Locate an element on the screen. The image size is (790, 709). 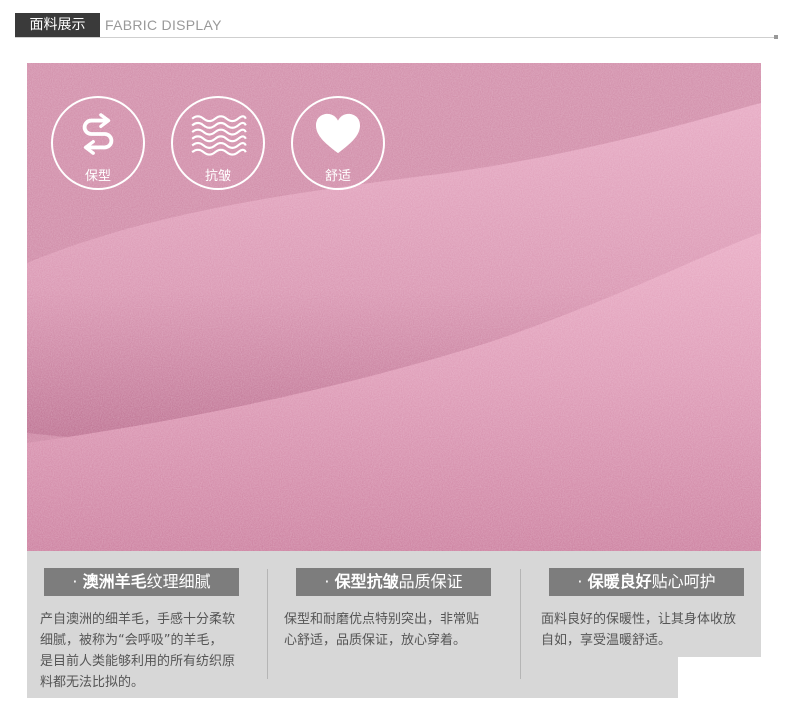
feature-title-shape: · 保型抗皱品质保证 is located at coordinates (393, 582).